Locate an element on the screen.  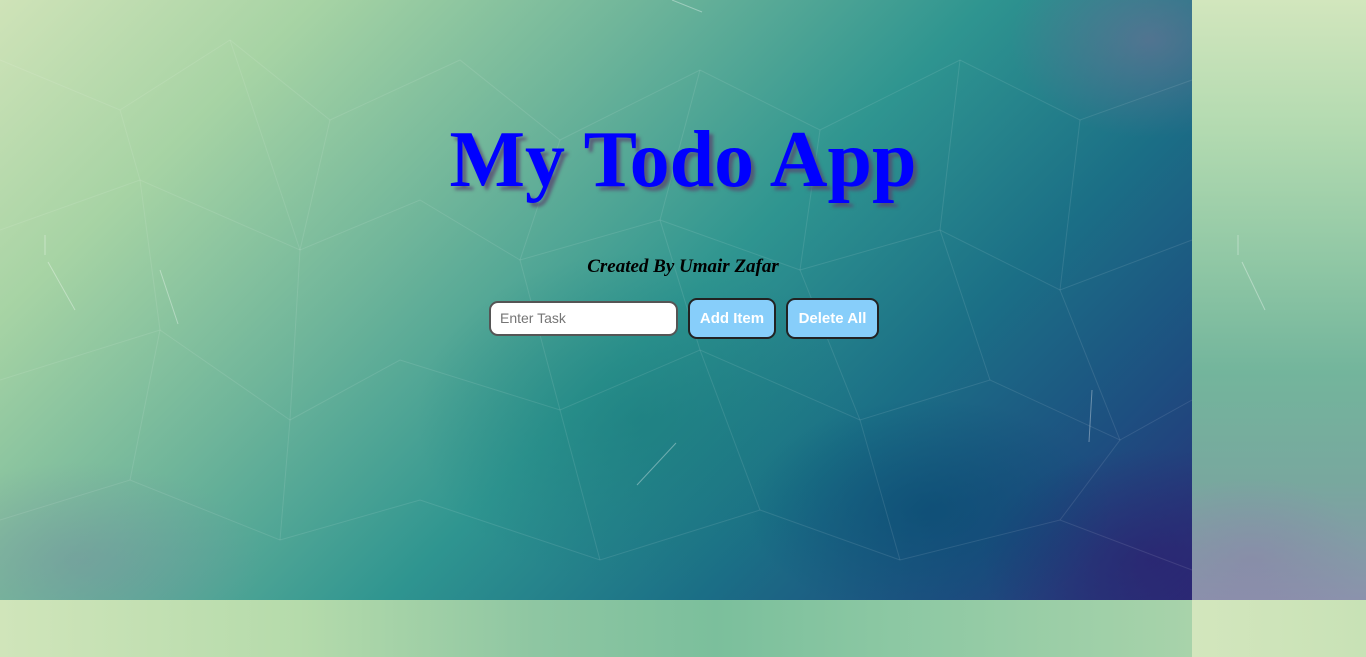
background-tile-bottom is located at coordinates (596, 628).